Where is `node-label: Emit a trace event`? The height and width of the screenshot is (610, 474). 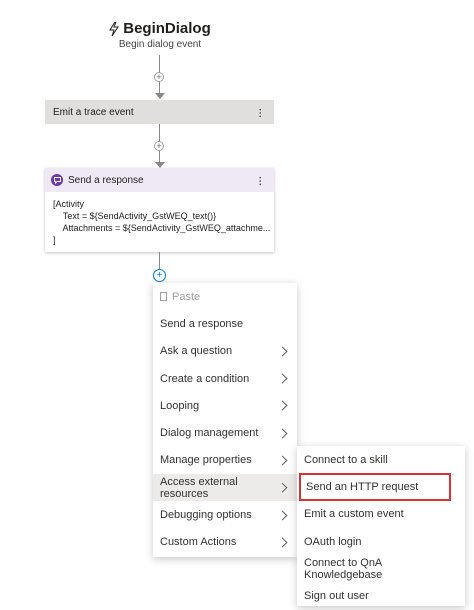
node-label: Emit a trace event is located at coordinates (93, 112).